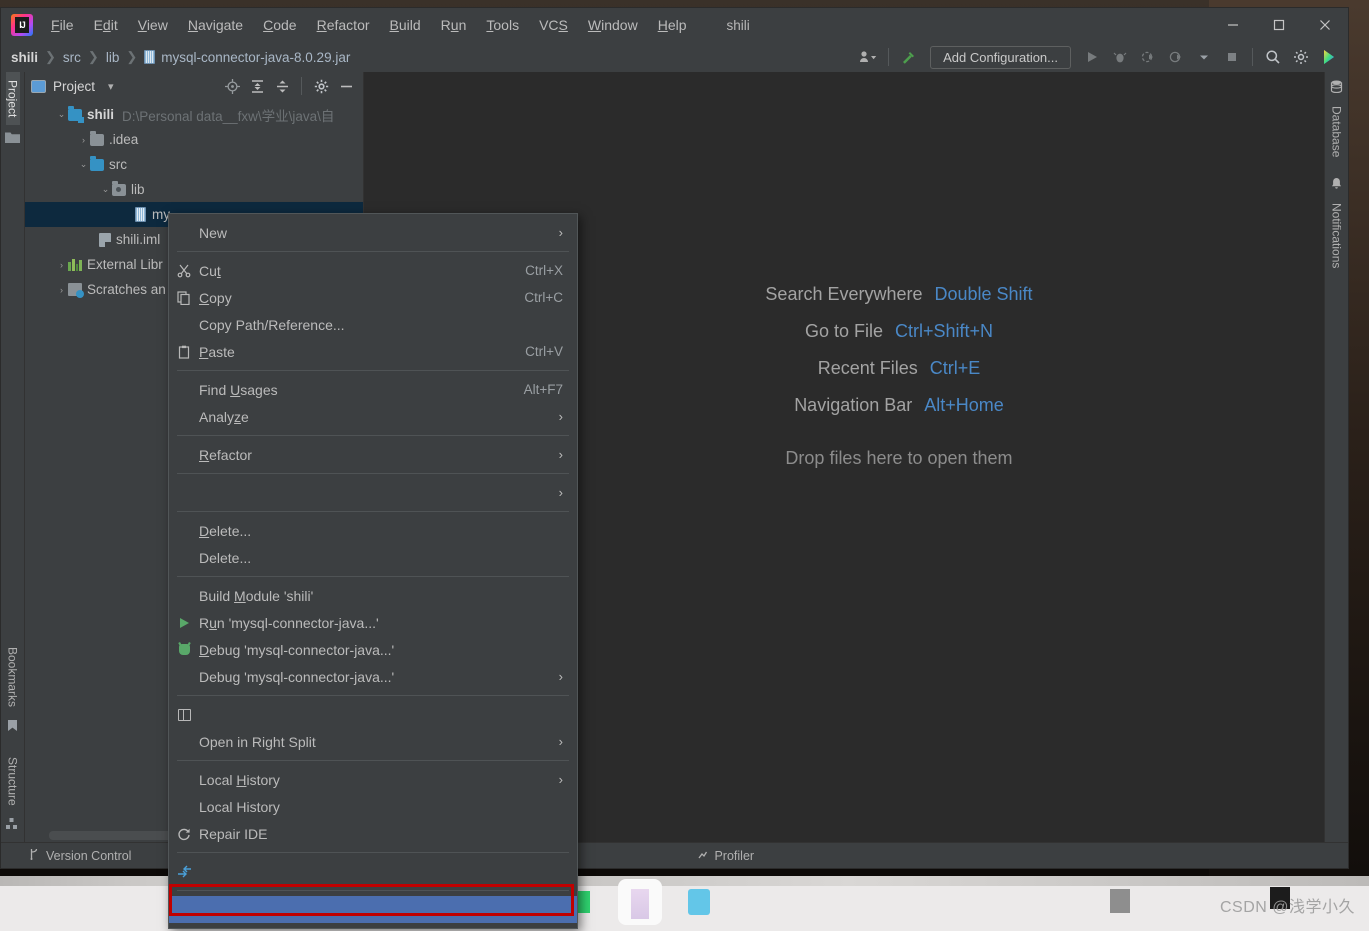 This screenshot has height=931, width=1369. I want to click on build-hammer-icon, so click(909, 57).